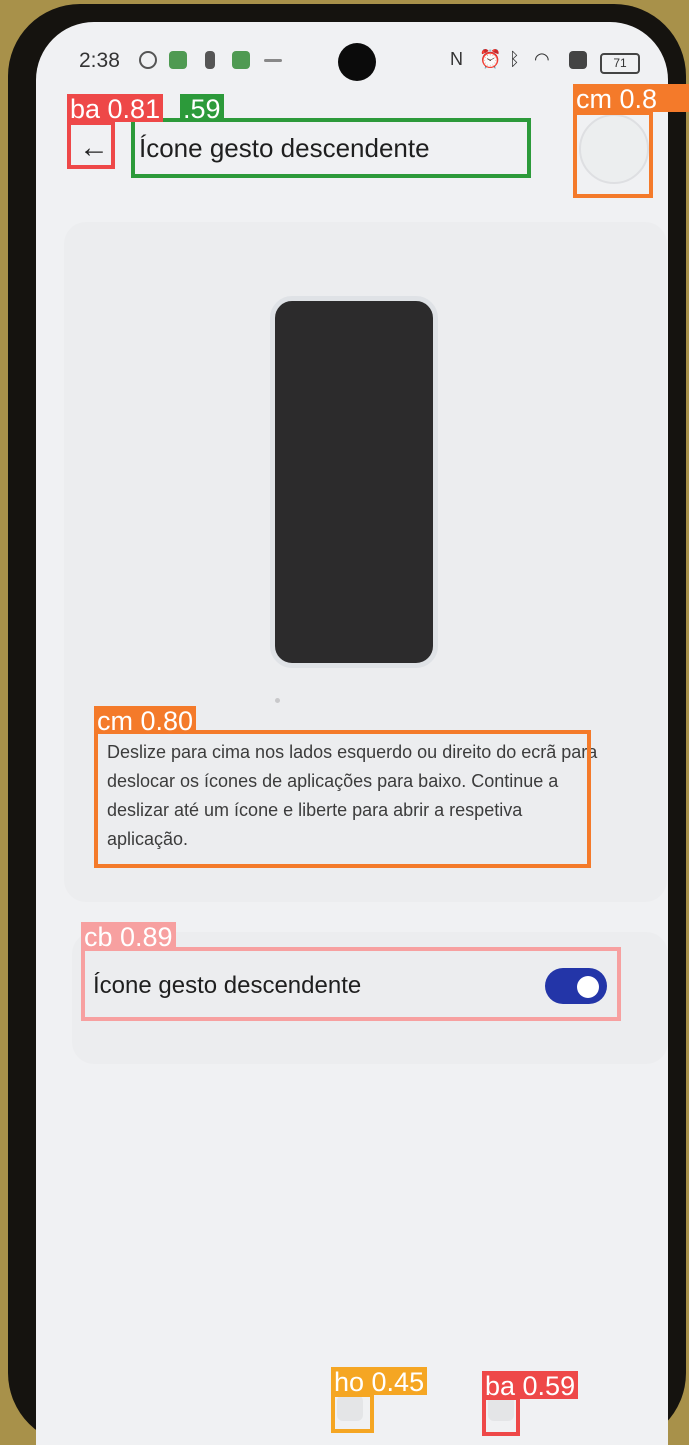 This screenshot has height=1445, width=689. I want to click on detection-box-nav-back, so click(501, 1416).